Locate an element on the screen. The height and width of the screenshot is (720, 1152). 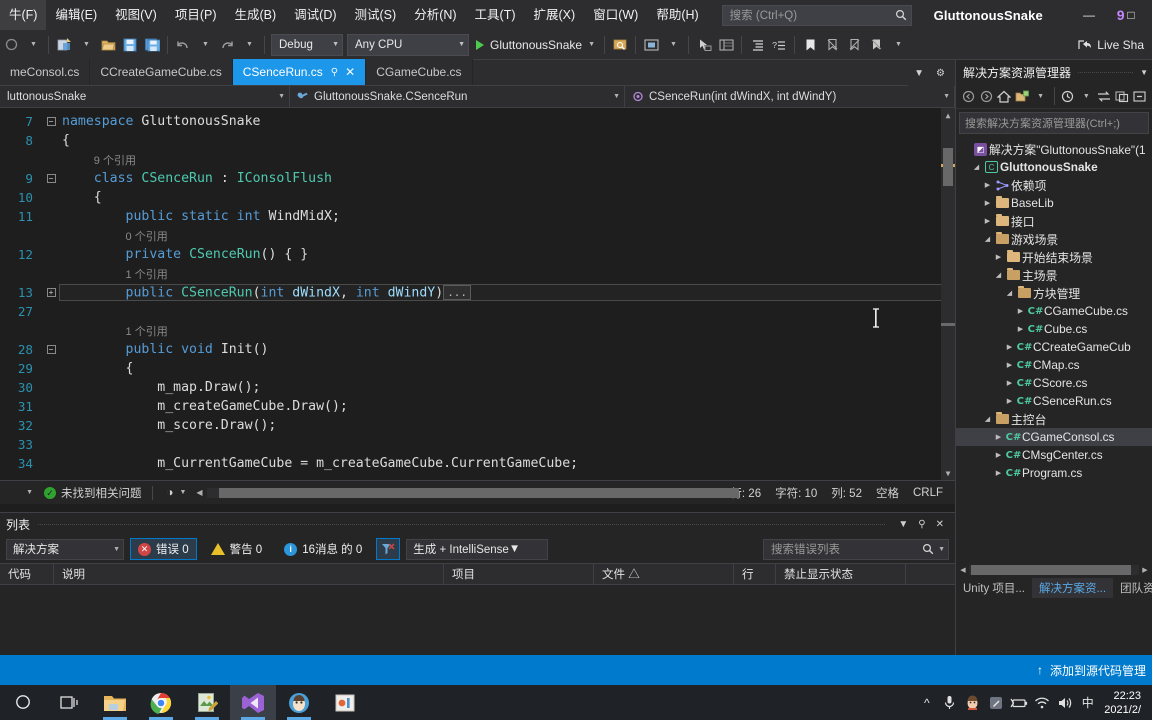
menu-item-3: 项目(P) is located at coordinates (196, 15).